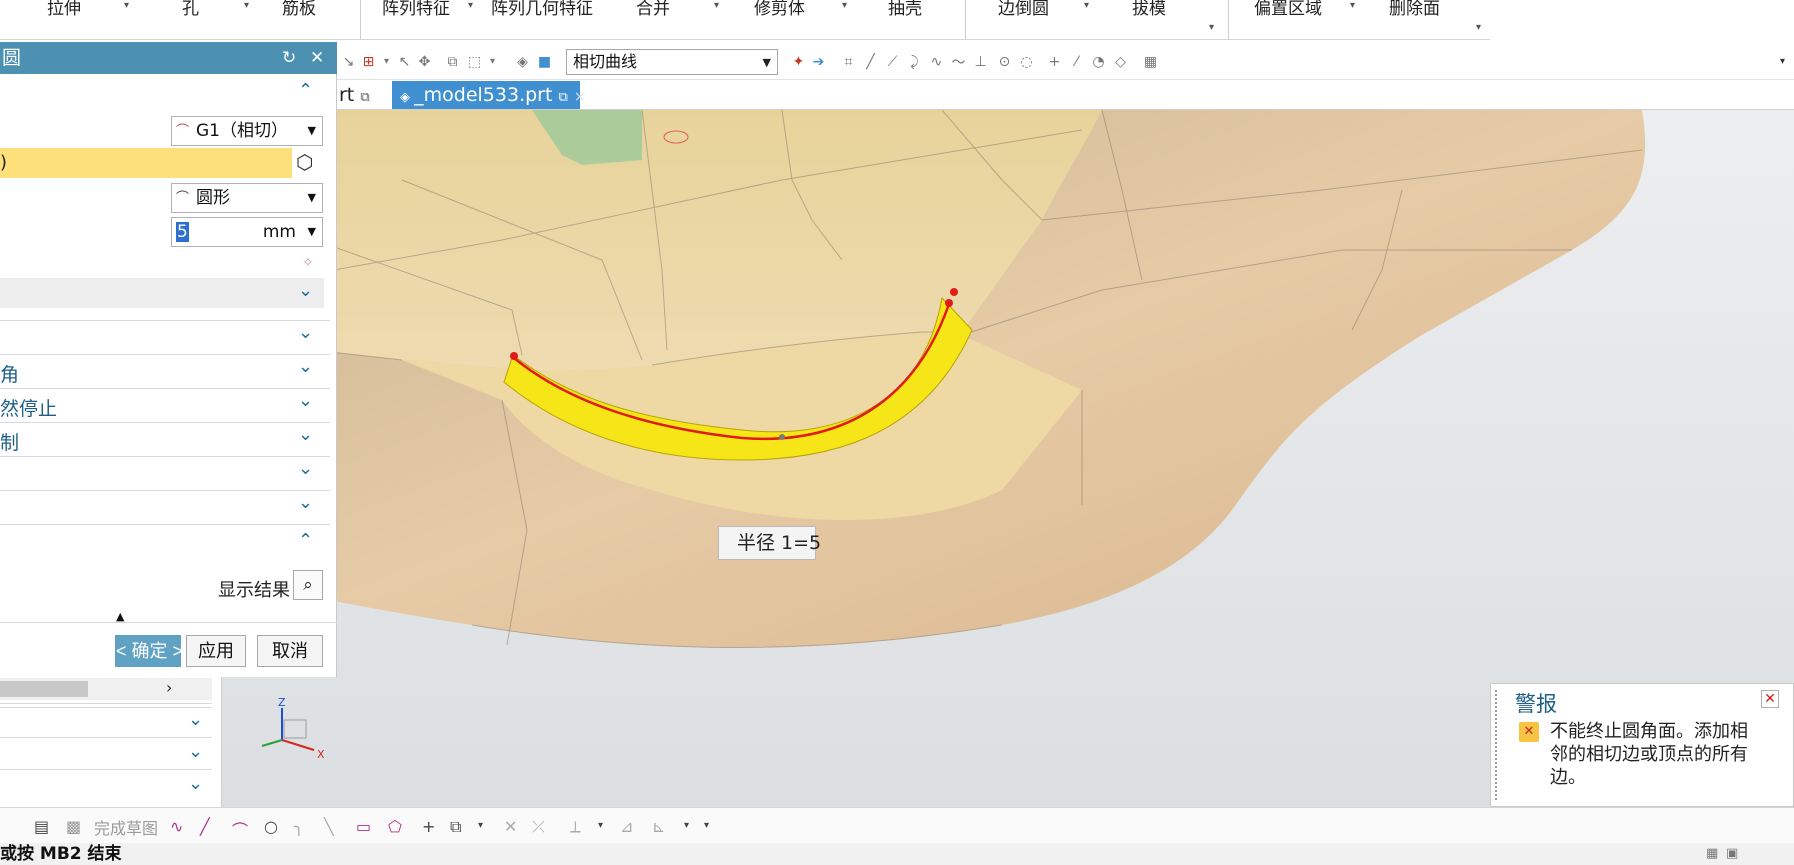  Describe the element at coordinates (205, 826) in the screenshot. I see `line-icon: ╱` at that location.